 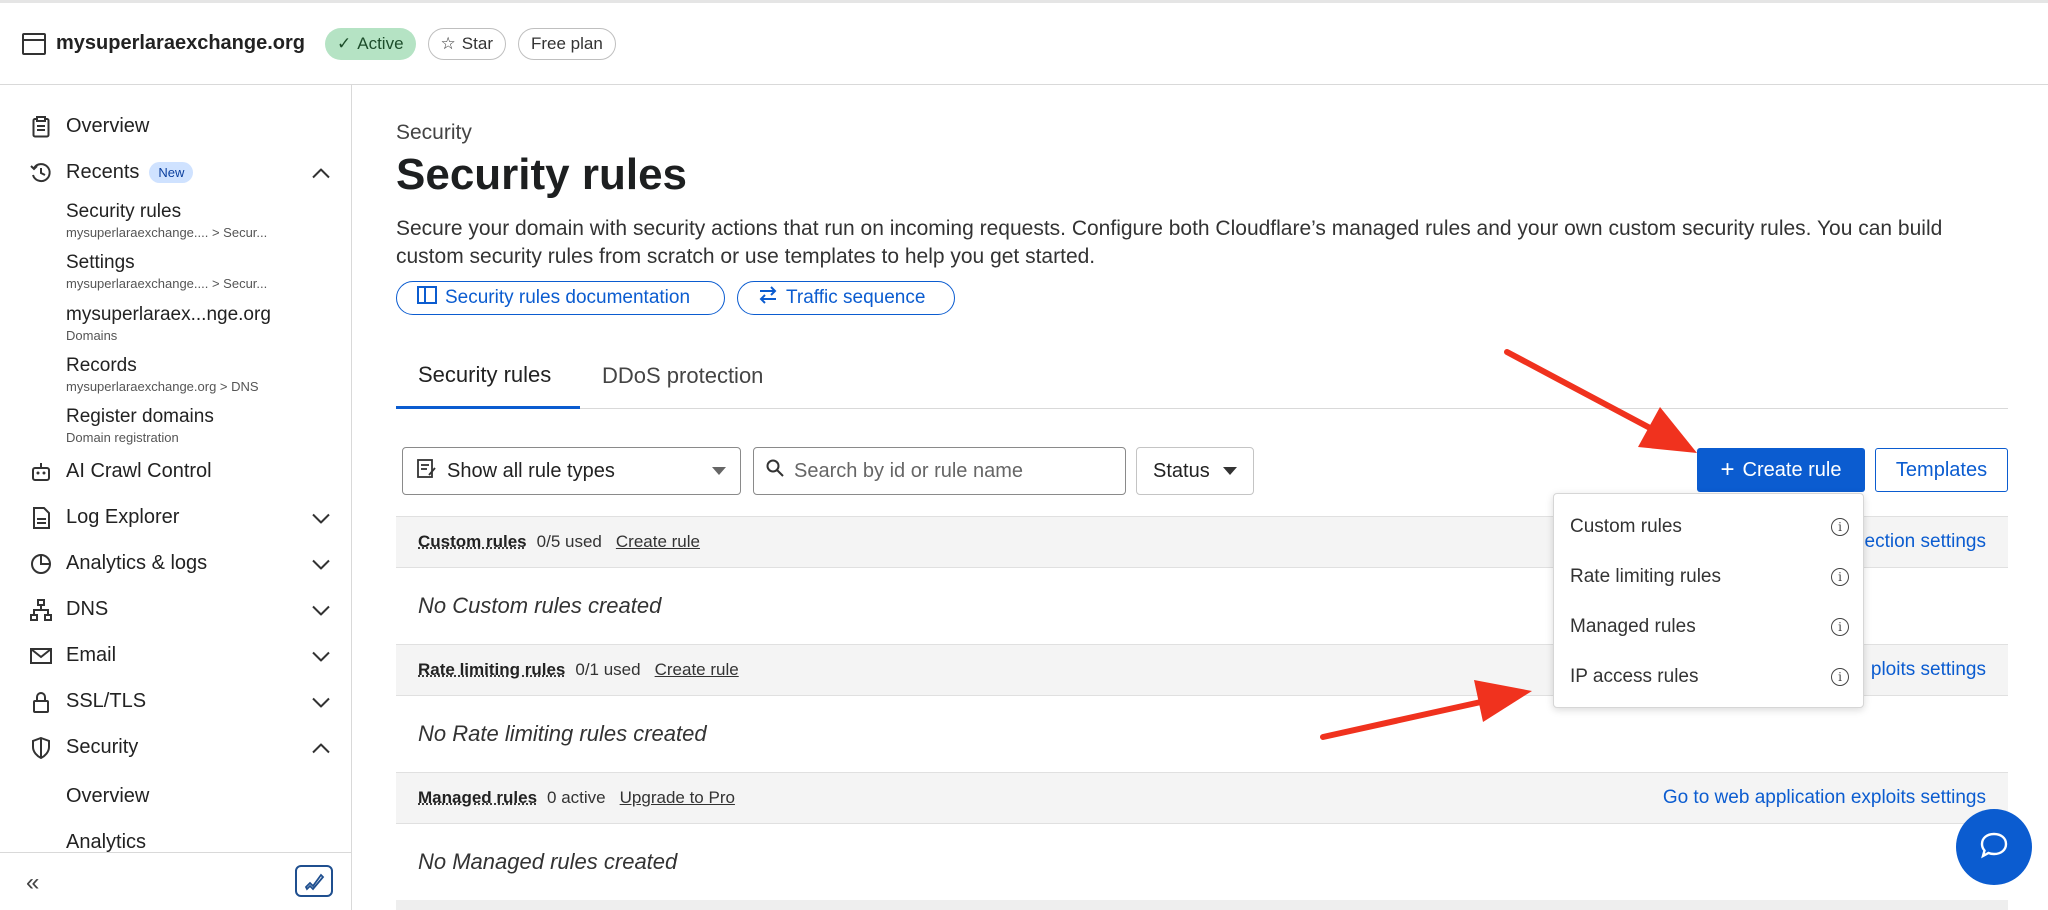 I want to click on menu-item-ip-access-rules: IP access rules i, so click(x=1709, y=677).